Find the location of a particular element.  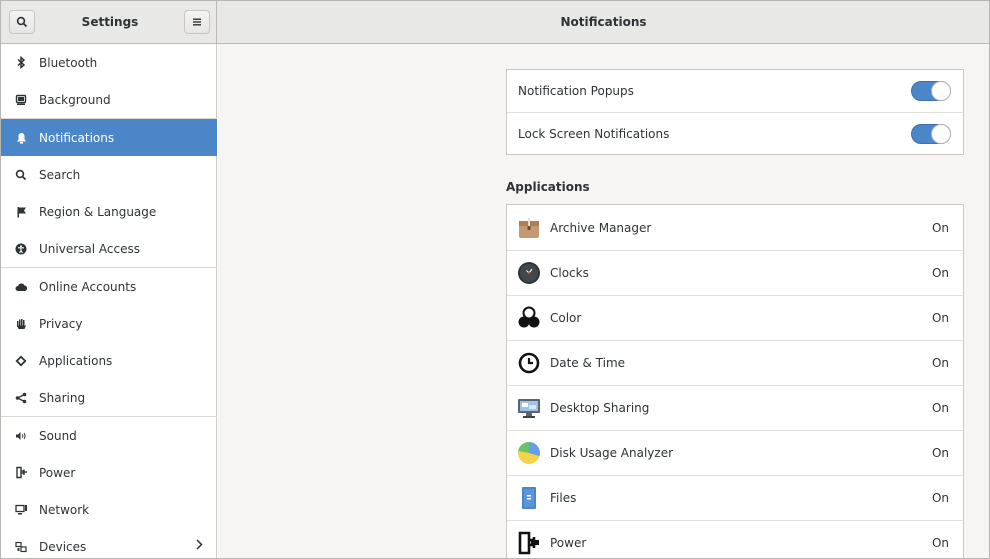

notification-popups-label: Notification Popups is located at coordinates (576, 91).